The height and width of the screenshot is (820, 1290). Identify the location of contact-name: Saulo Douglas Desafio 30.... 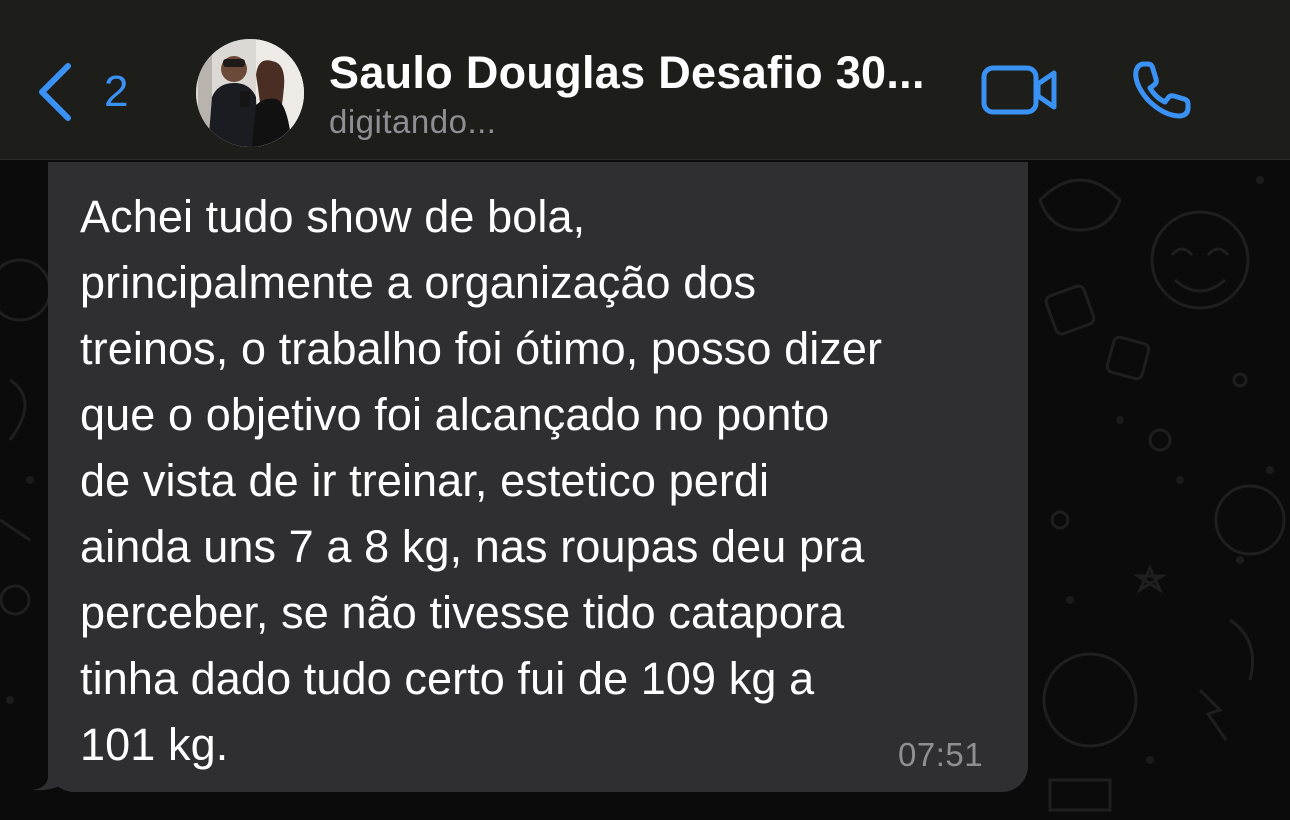
(627, 73).